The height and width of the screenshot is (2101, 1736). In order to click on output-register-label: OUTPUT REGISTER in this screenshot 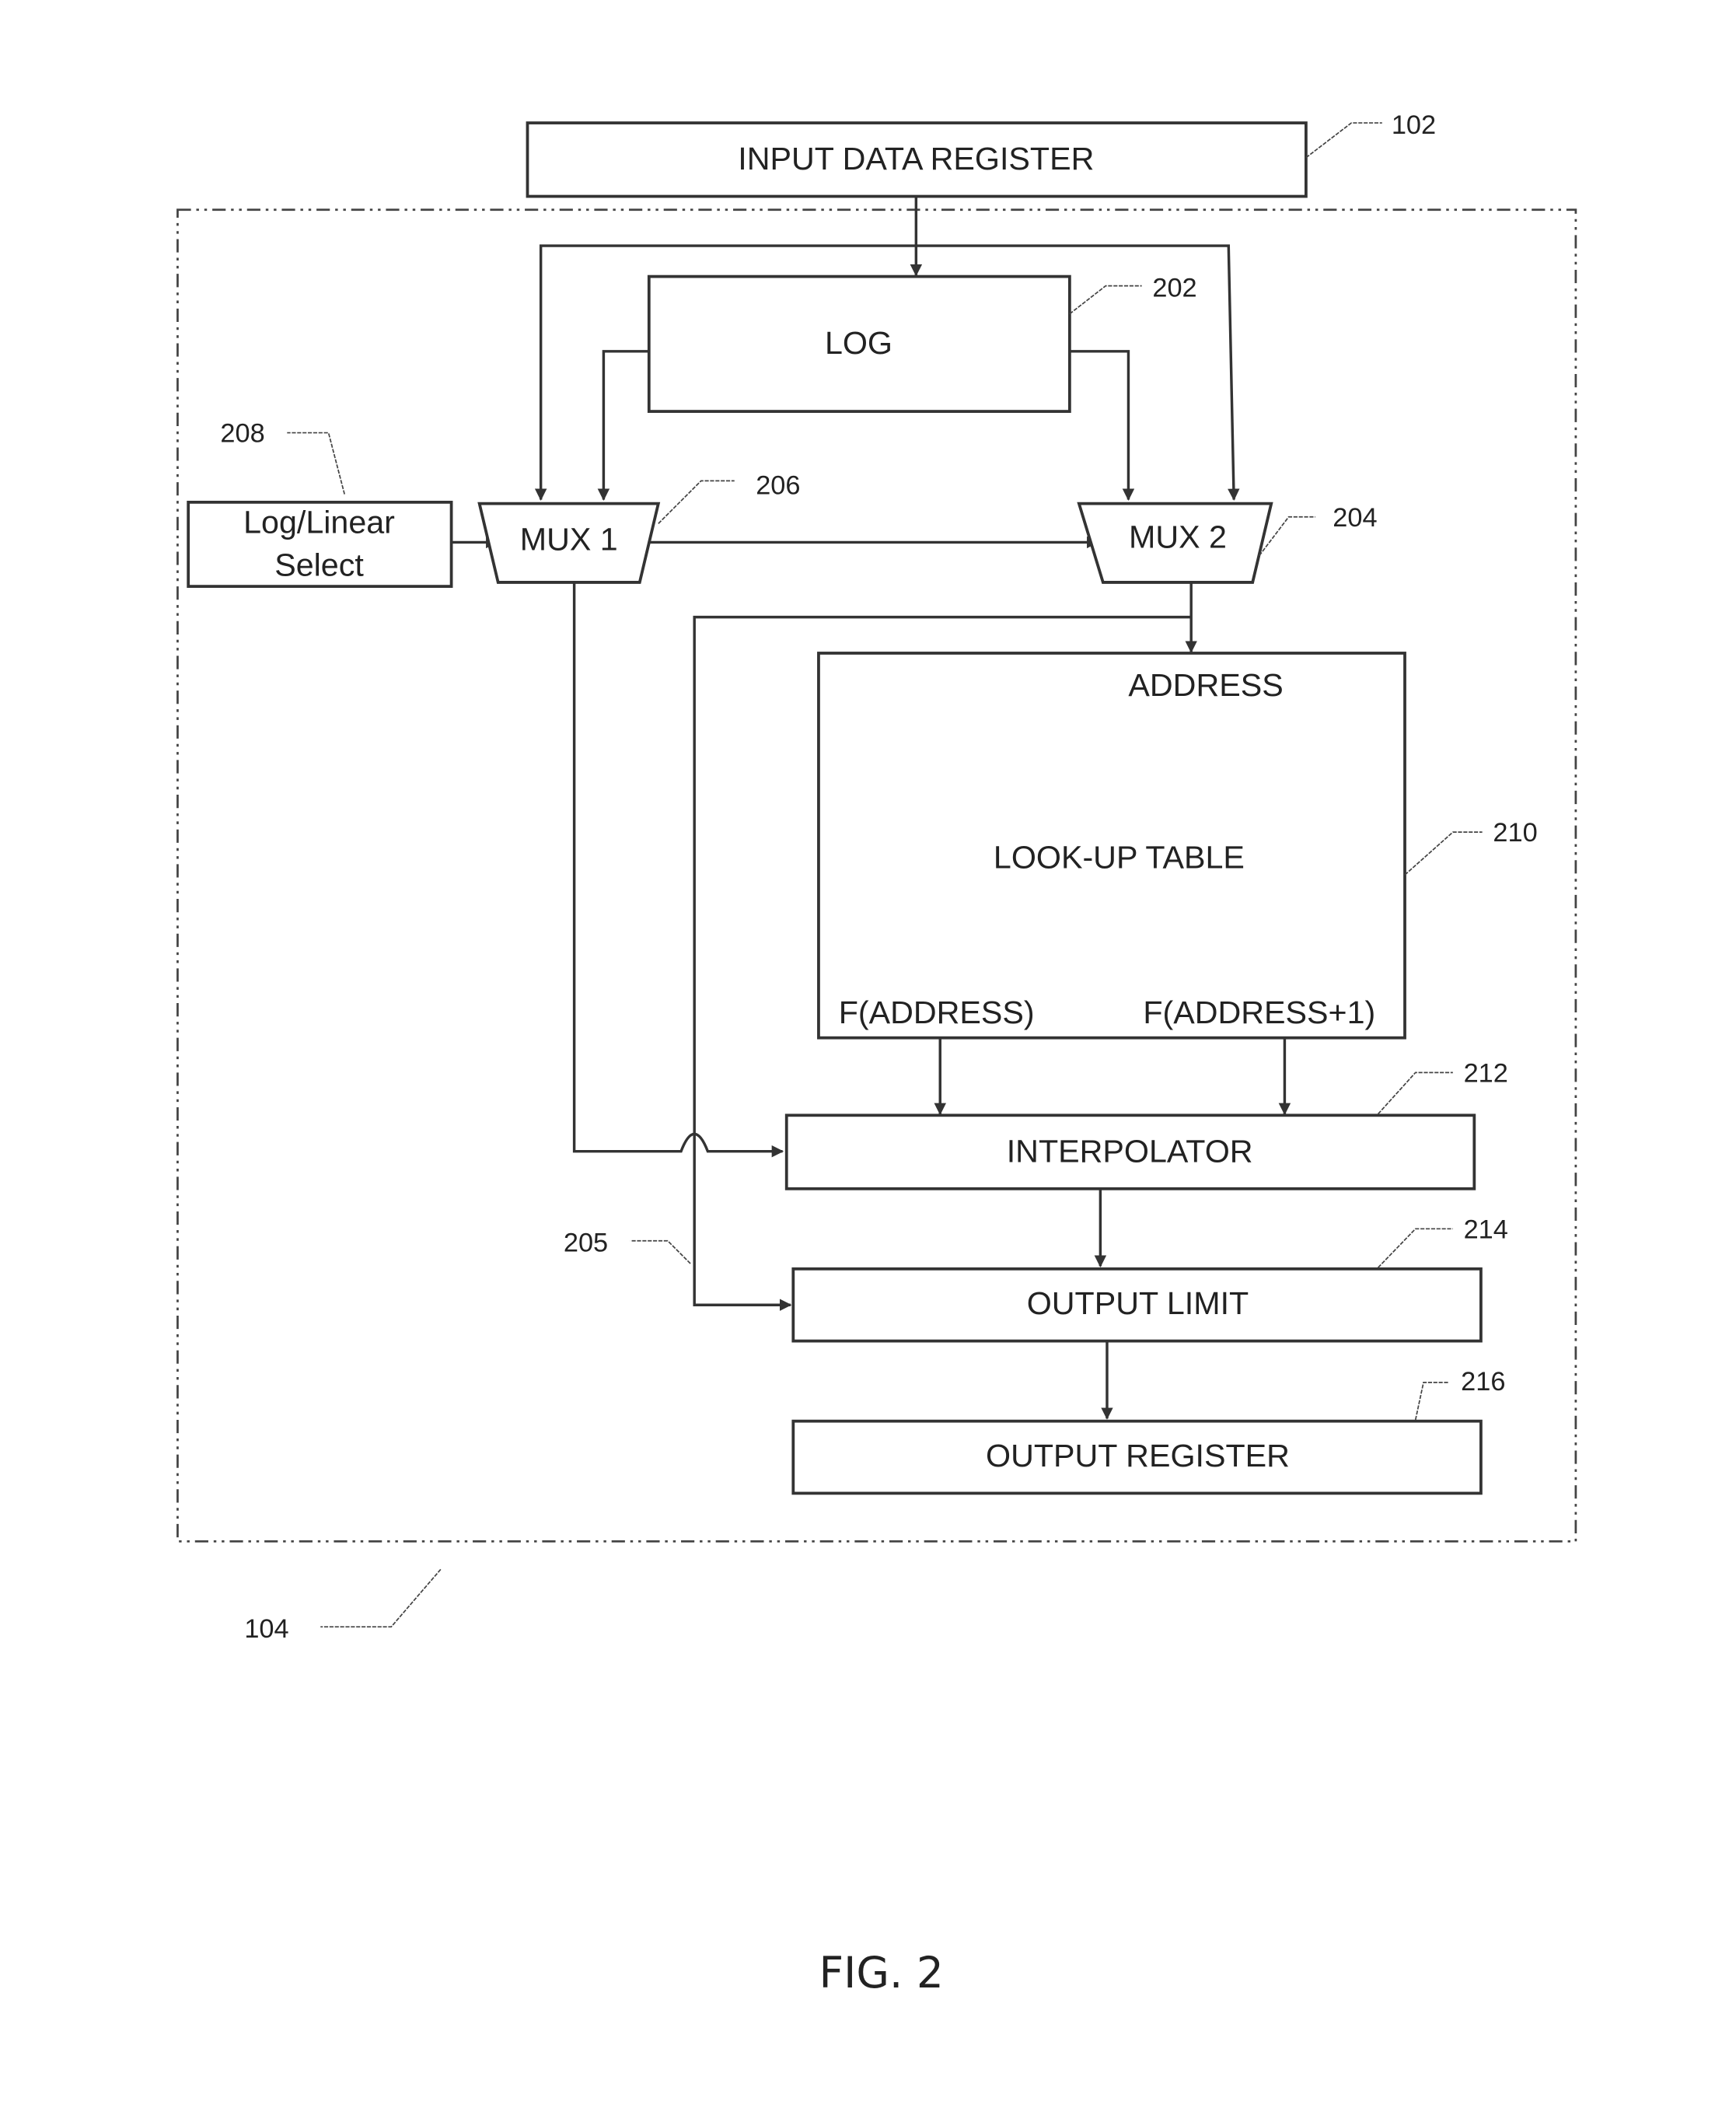, I will do `click(1138, 1455)`.